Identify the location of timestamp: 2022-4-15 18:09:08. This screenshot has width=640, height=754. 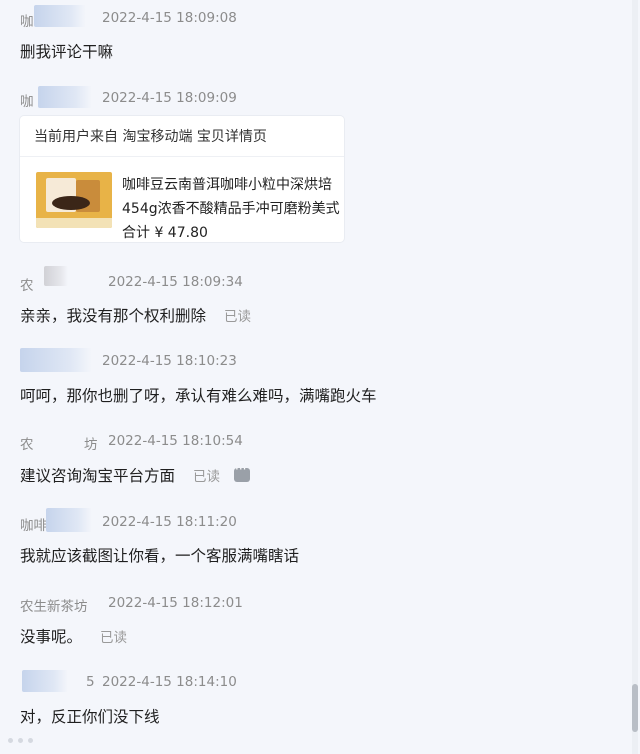
(169, 18).